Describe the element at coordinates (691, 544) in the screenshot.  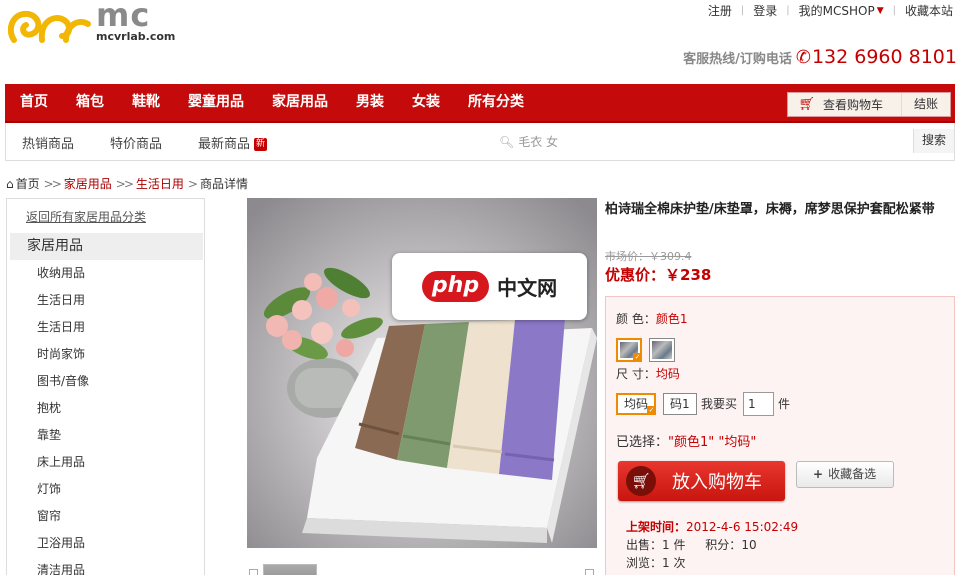
I see `sales-row: 出售：1 件 积分：10` at that location.